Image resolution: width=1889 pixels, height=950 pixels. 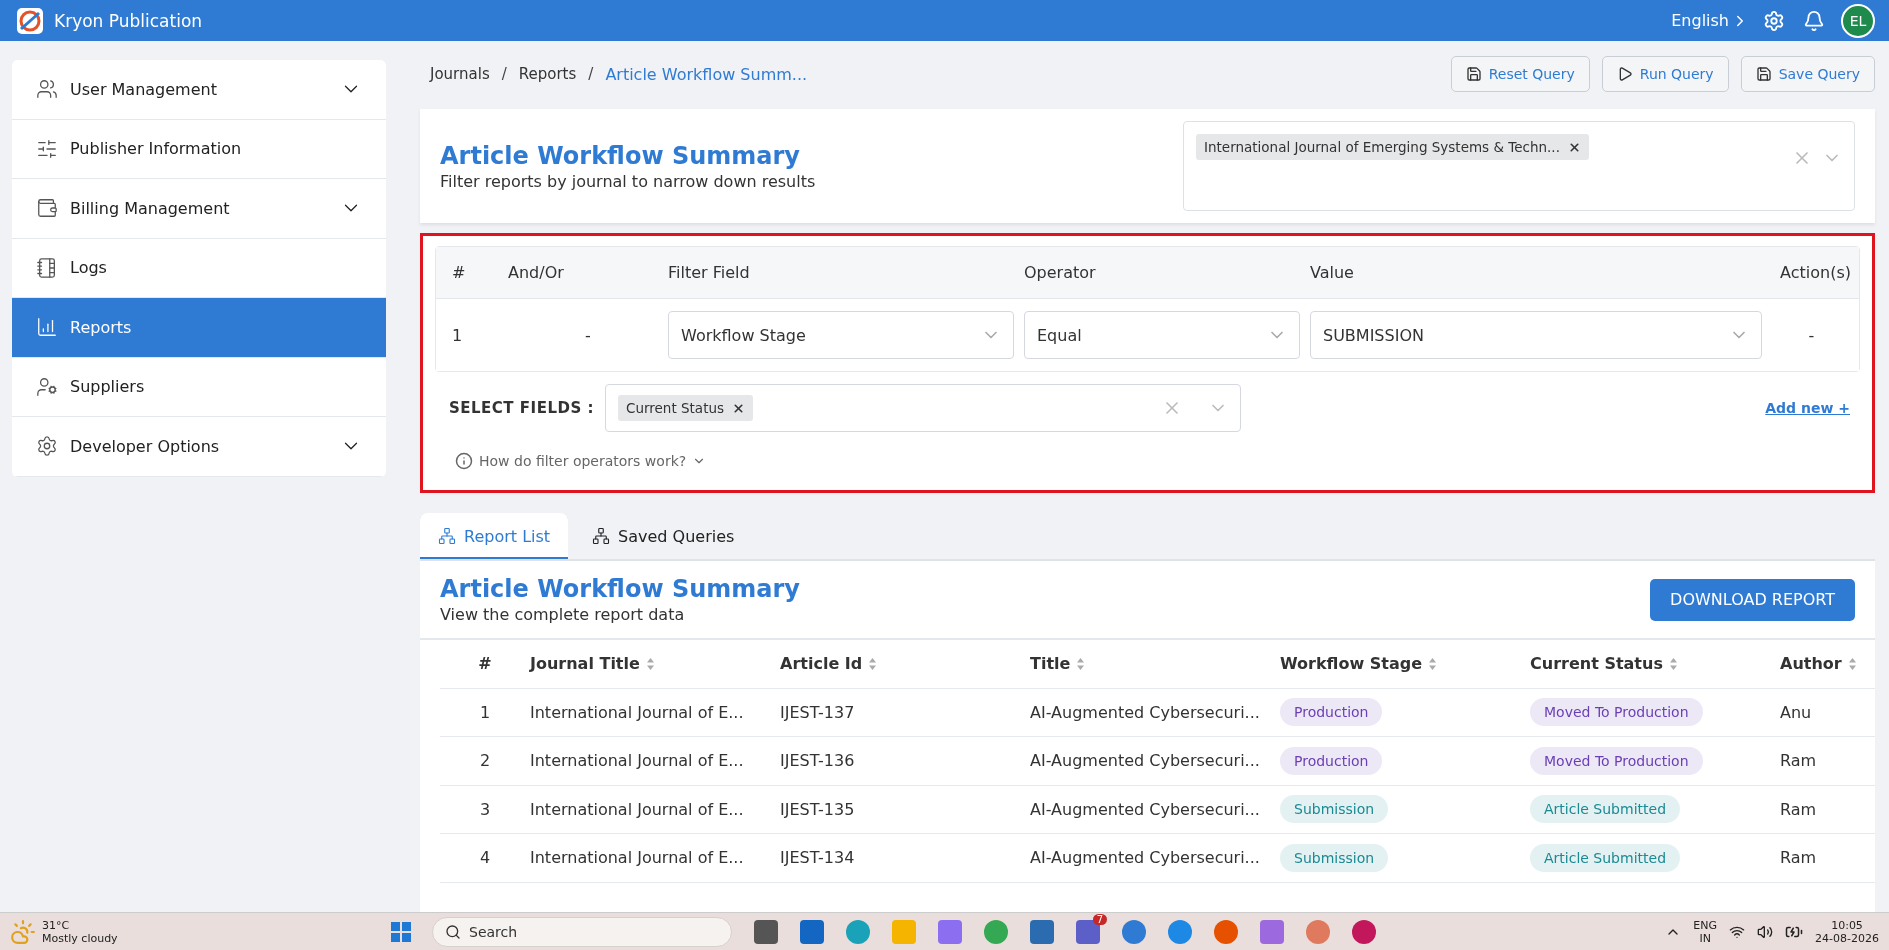 What do you see at coordinates (709, 272) in the screenshot?
I see `column-header: Filter Field` at bounding box center [709, 272].